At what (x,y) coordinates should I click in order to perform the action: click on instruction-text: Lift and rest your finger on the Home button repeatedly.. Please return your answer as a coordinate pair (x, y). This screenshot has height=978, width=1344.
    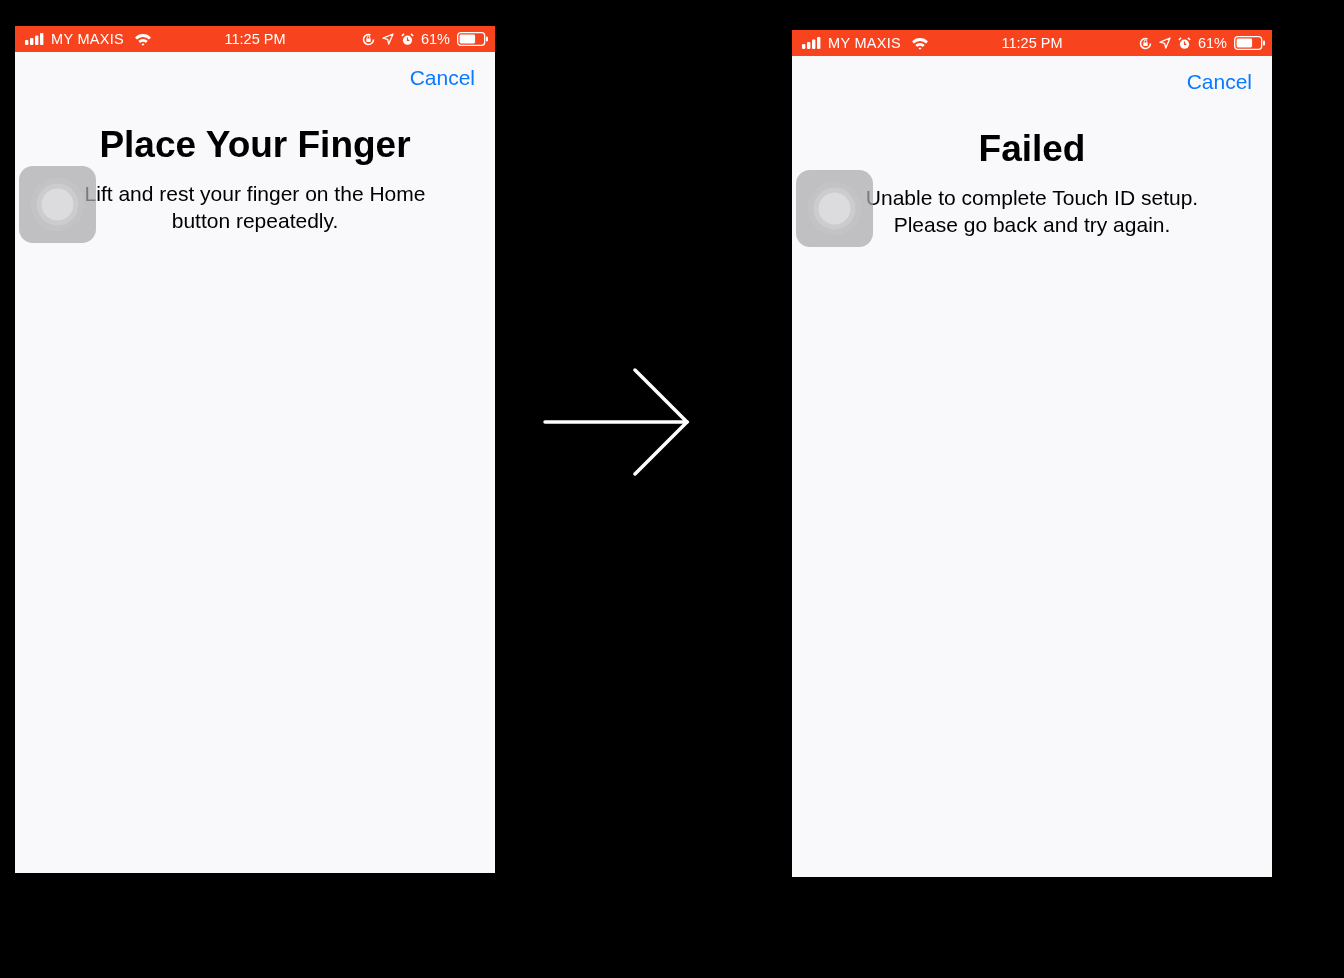
    Looking at the image, I should click on (255, 207).